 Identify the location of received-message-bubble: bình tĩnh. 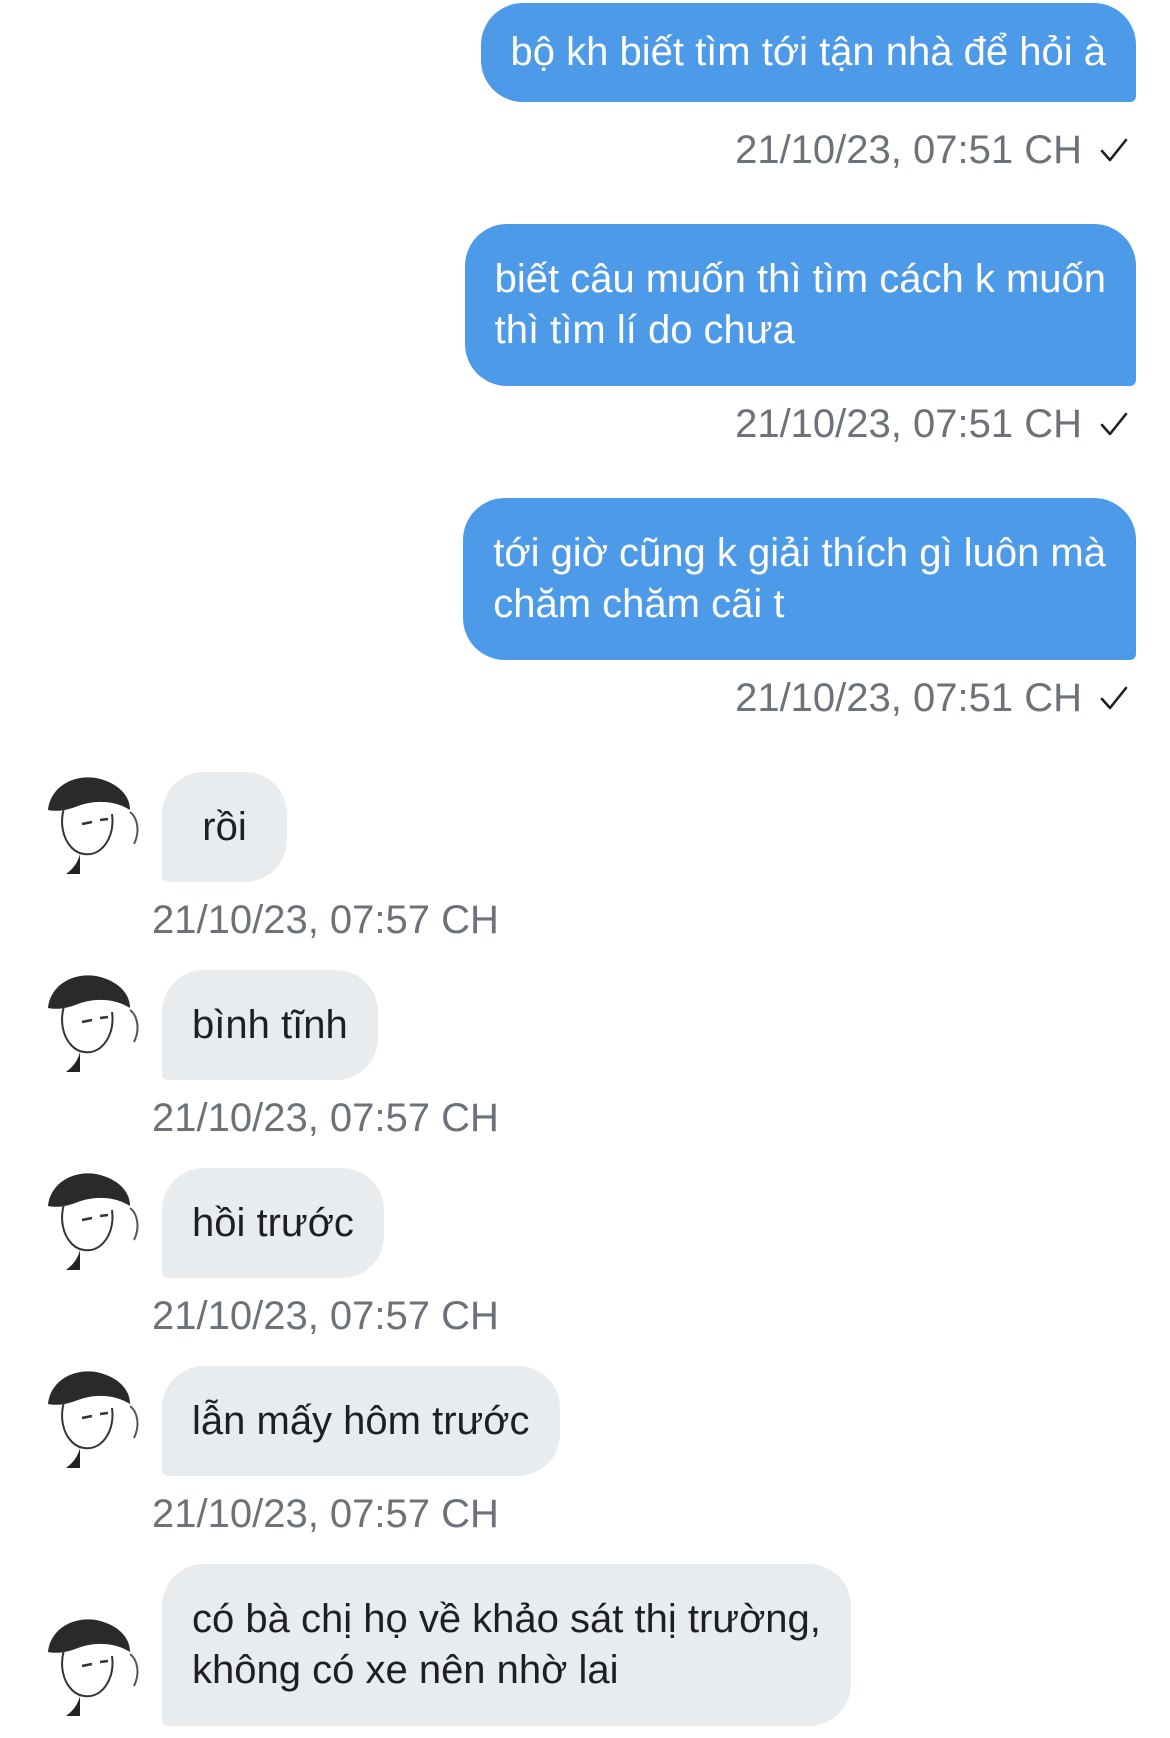
(270, 1025).